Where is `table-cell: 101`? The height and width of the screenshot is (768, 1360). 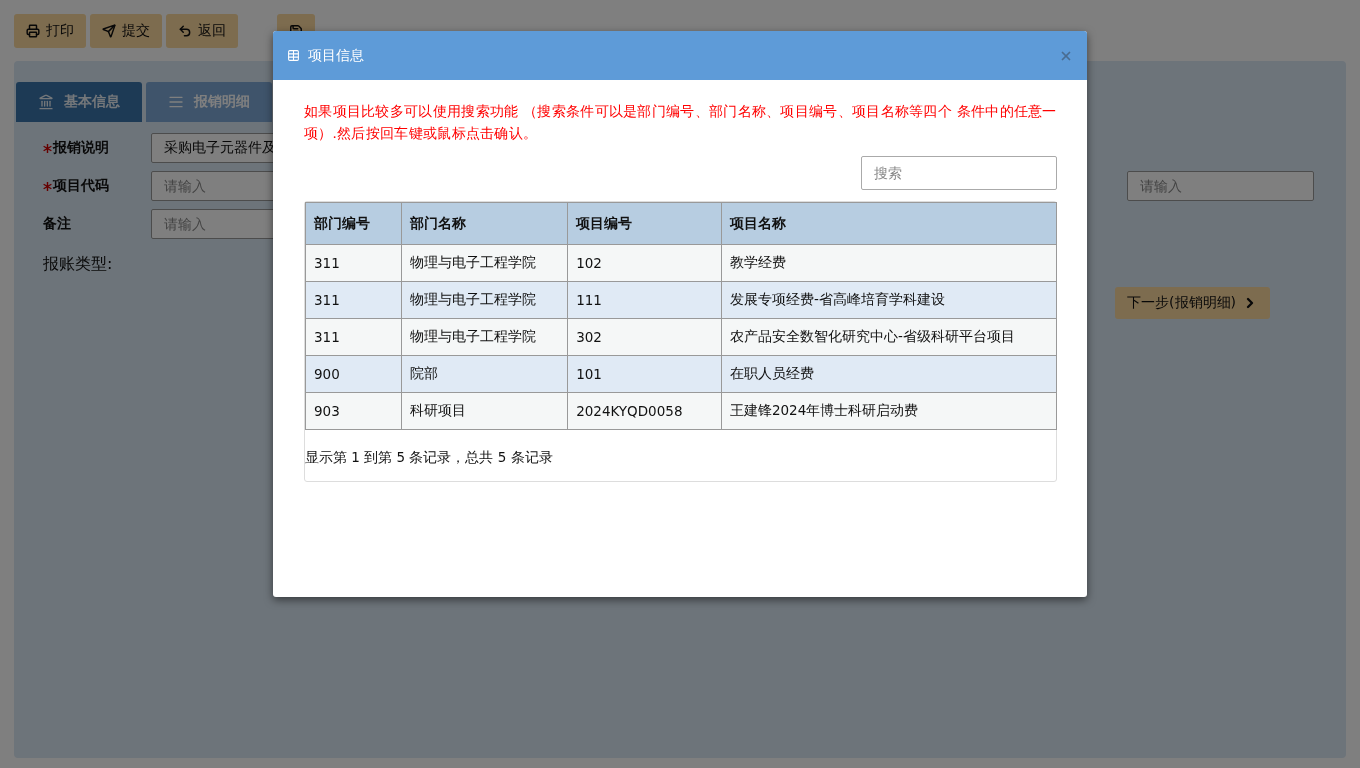
table-cell: 101 is located at coordinates (644, 374).